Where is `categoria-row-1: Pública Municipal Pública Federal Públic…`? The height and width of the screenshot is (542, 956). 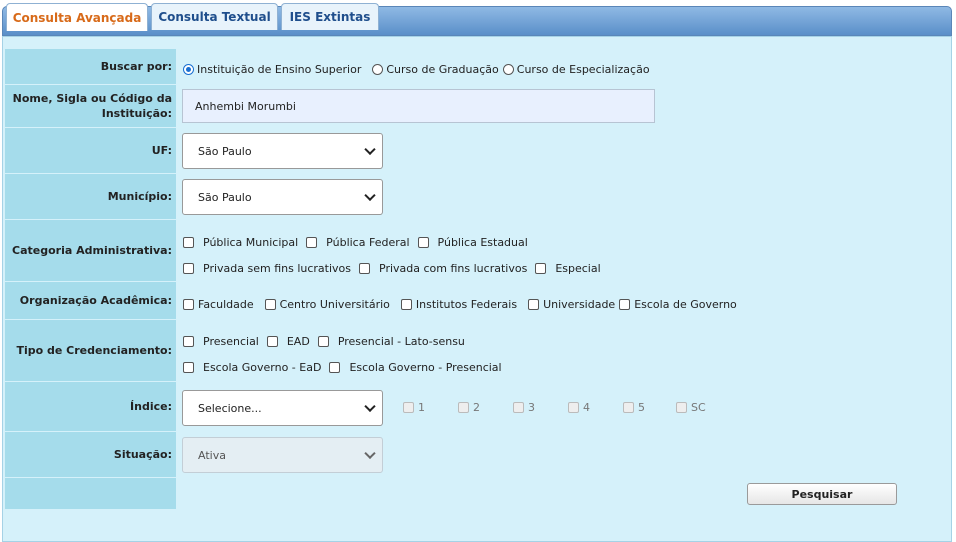 categoria-row-1: Pública Municipal Pública Federal Públic… is located at coordinates (355, 242).